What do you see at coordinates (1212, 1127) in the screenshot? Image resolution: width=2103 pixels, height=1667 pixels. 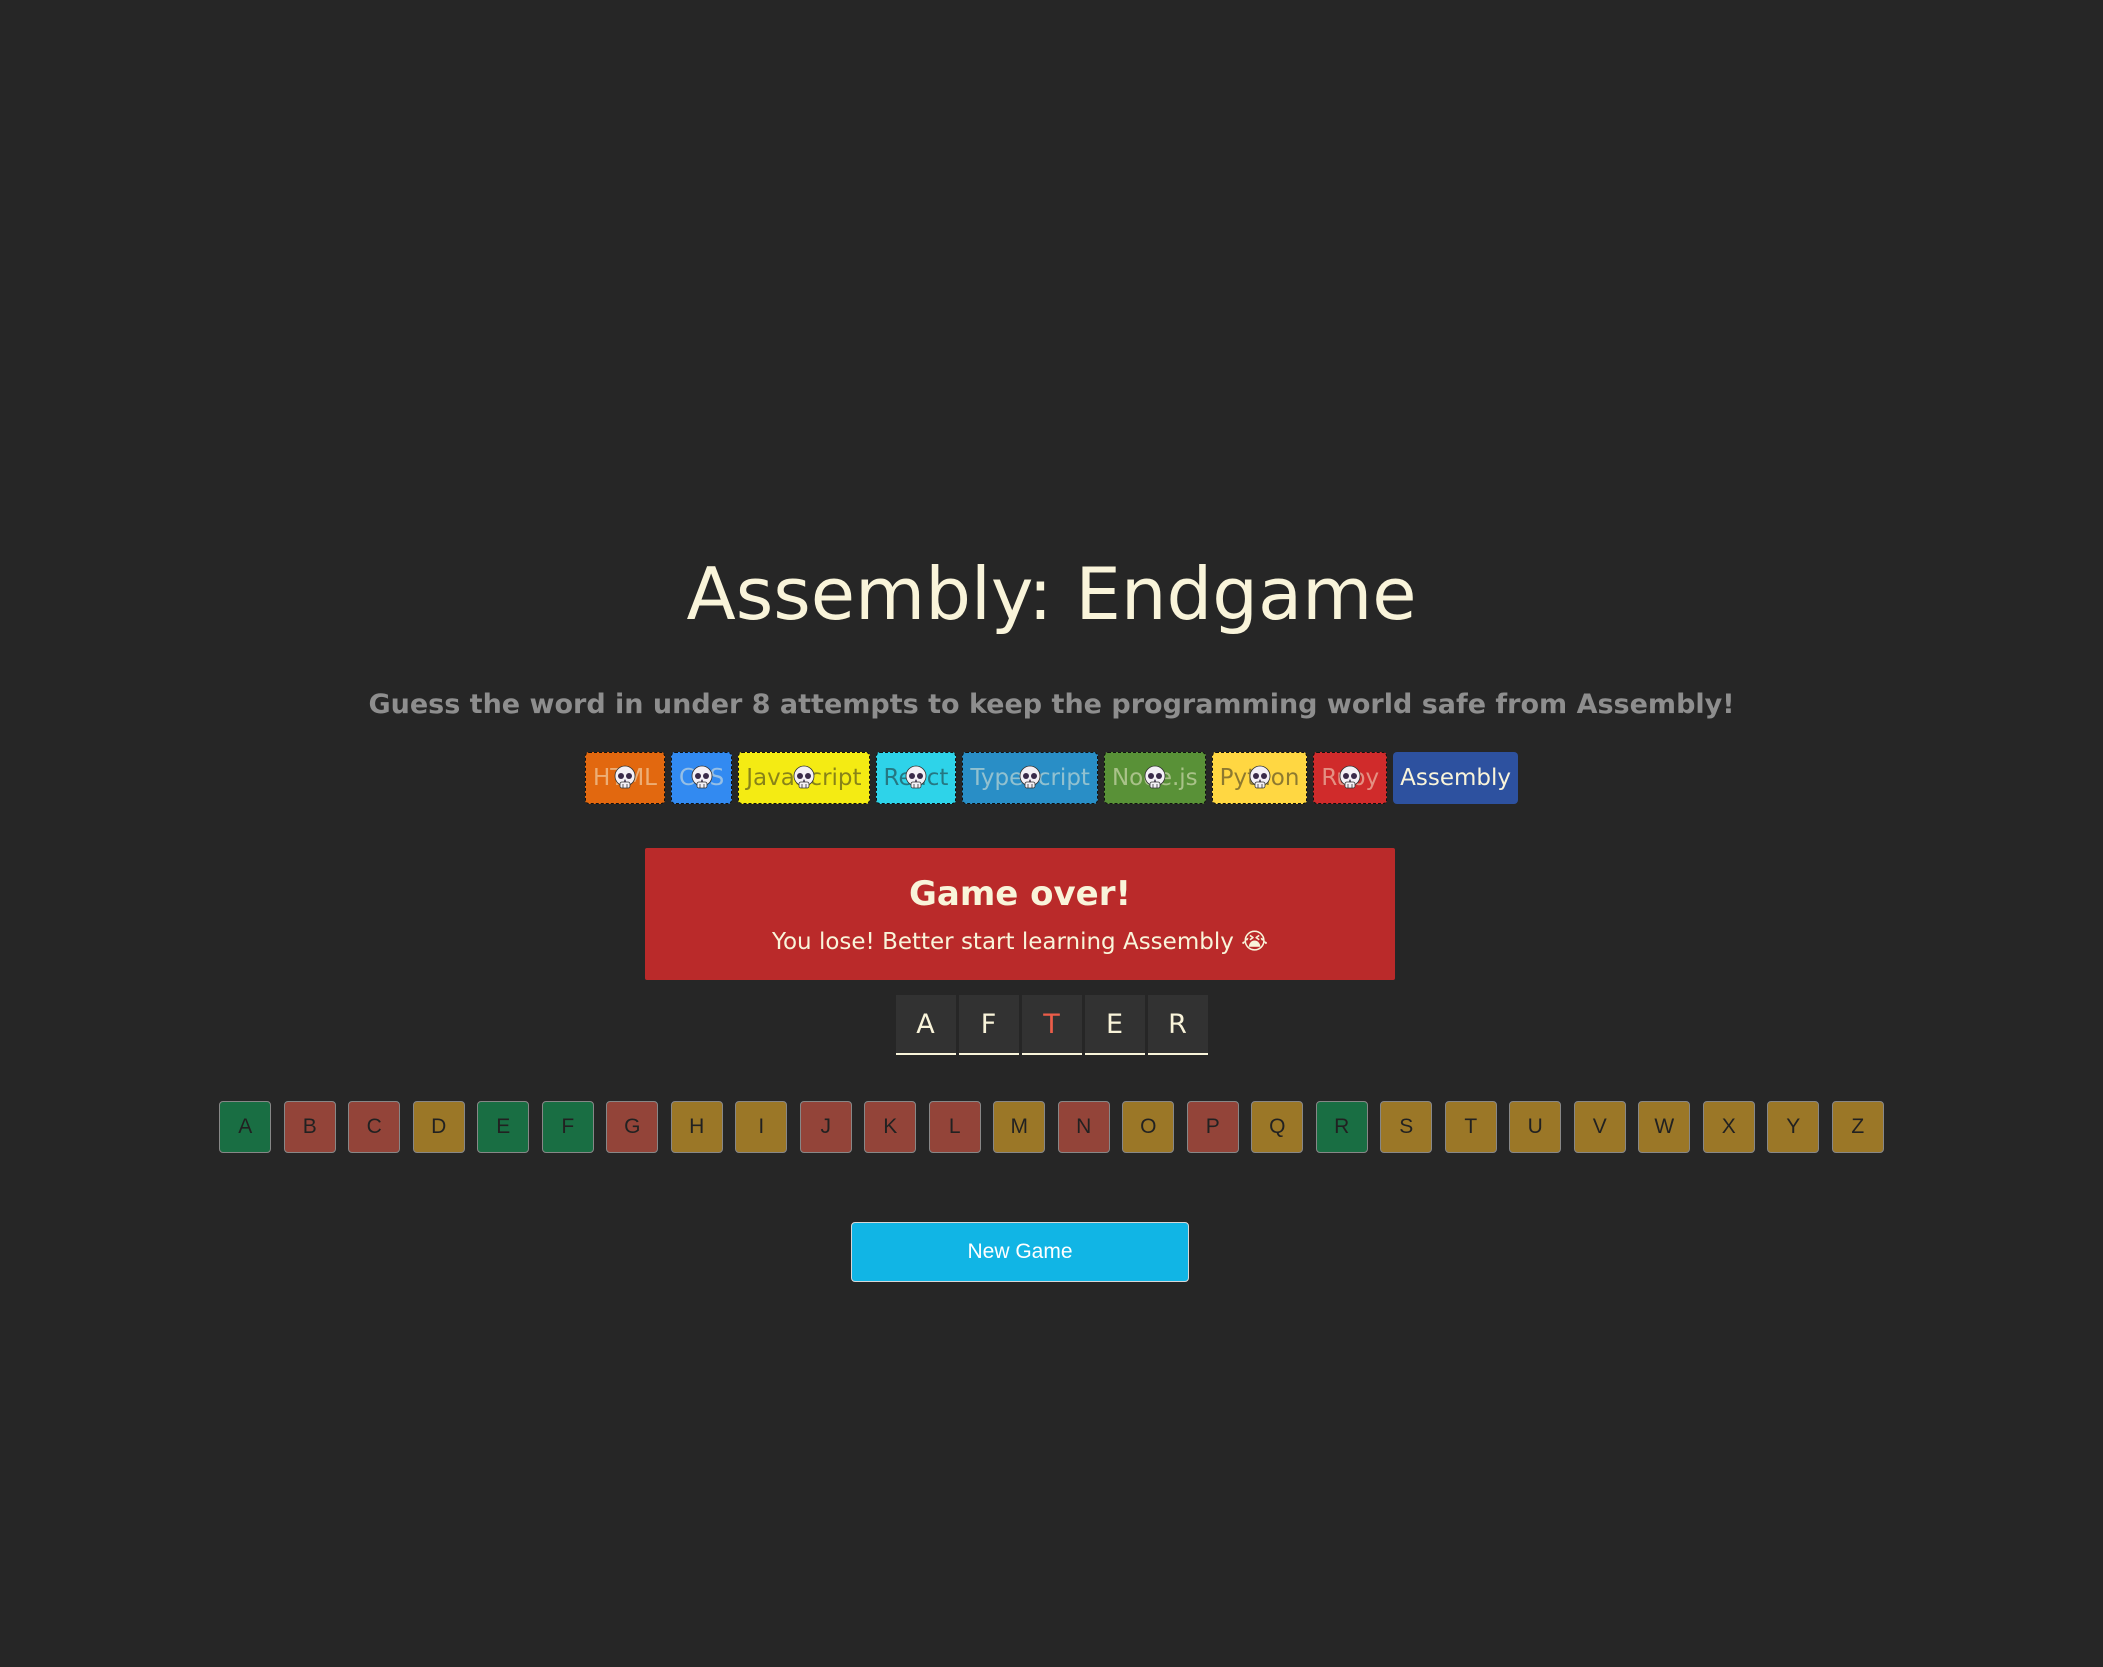 I see `key-p: P` at bounding box center [1212, 1127].